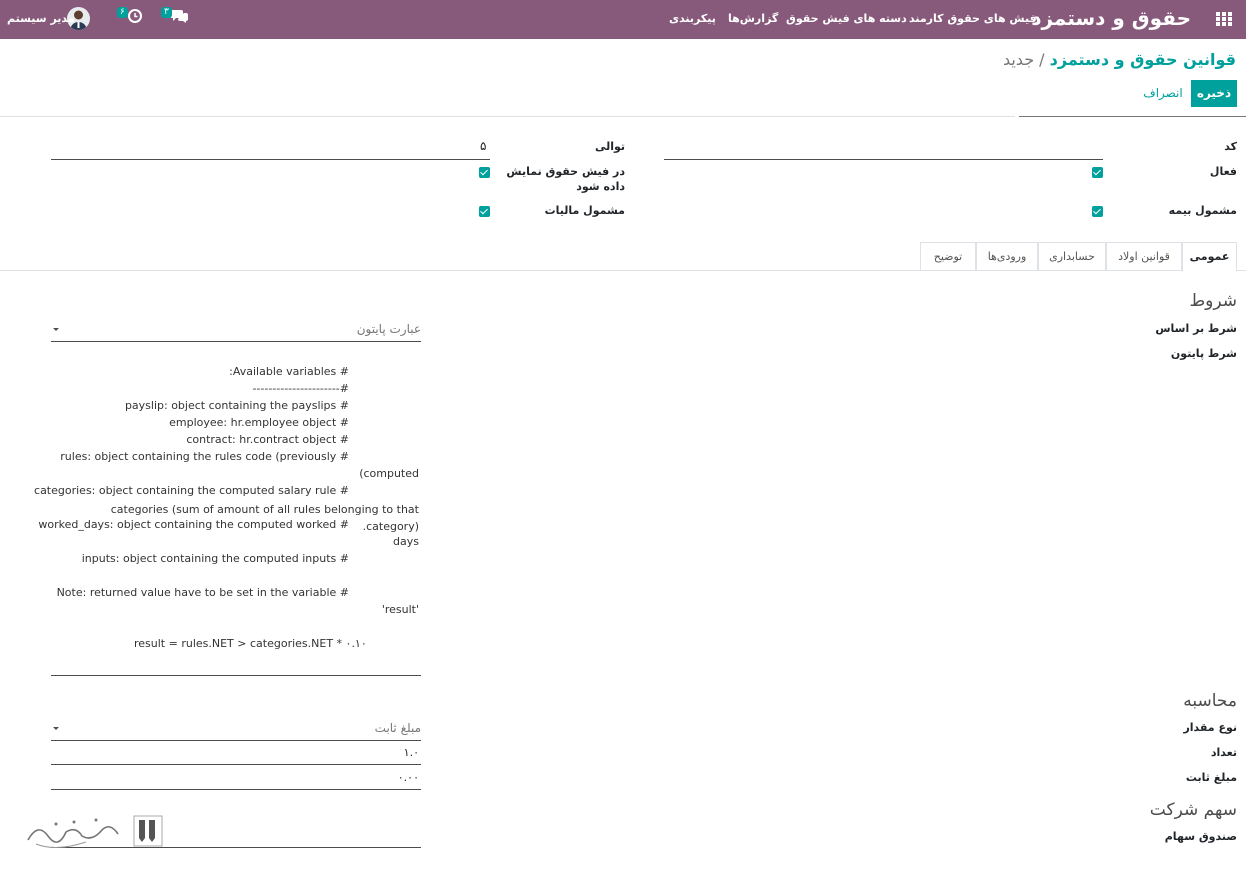 Image resolution: width=1246 pixels, height=879 pixels. Describe the element at coordinates (1213, 301) in the screenshot. I see `conditions-title: شروط` at that location.